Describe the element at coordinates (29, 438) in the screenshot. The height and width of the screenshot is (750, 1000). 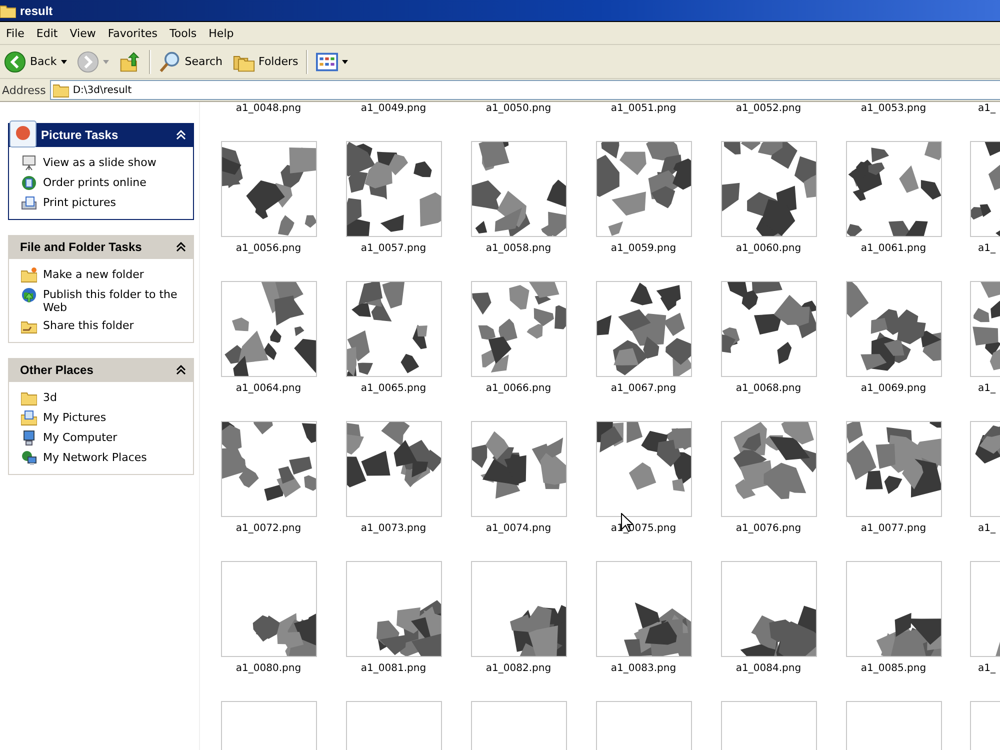
I see `computer-icon` at that location.